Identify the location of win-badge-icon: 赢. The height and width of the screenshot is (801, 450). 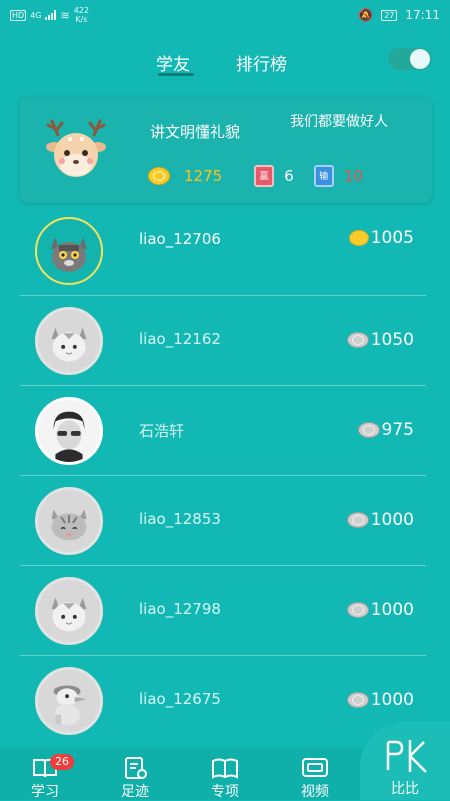
(264, 176).